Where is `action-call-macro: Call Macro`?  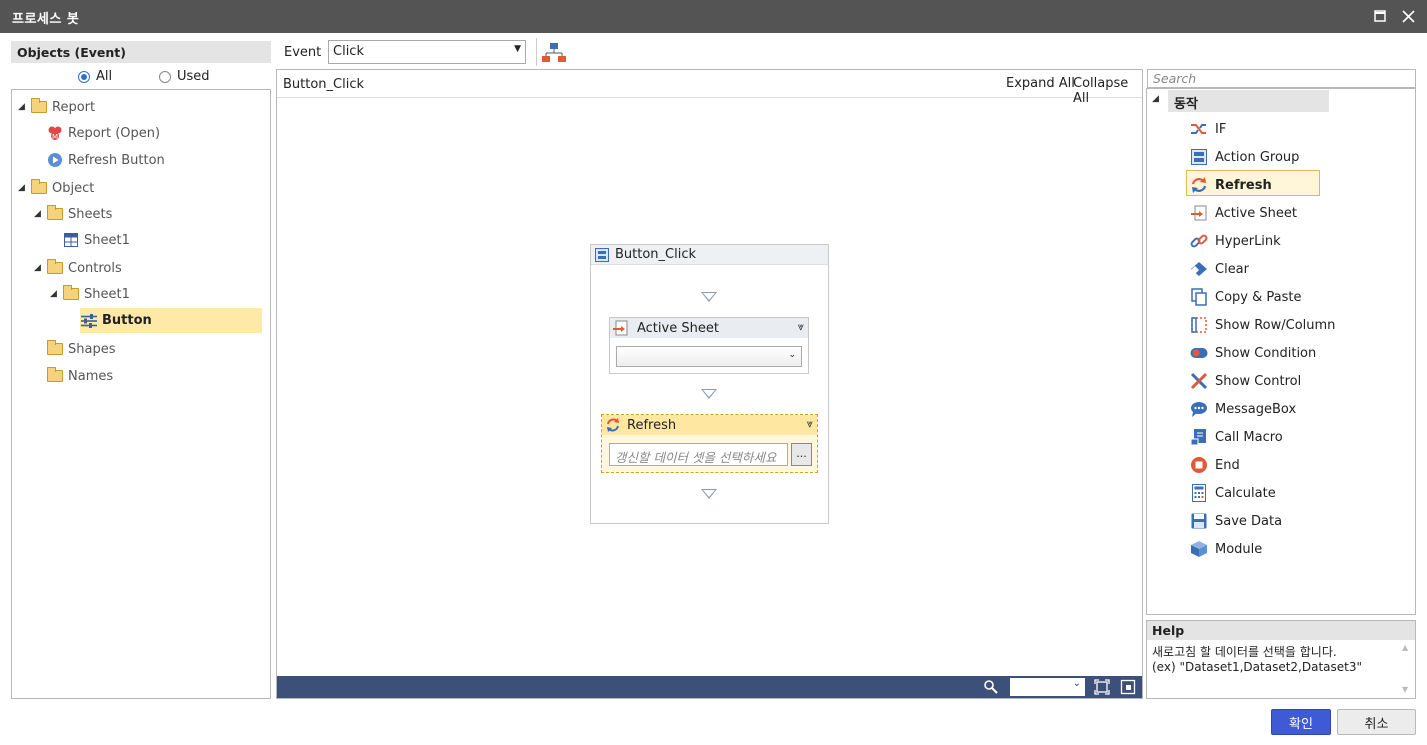 action-call-macro: Call Macro is located at coordinates (1236, 437).